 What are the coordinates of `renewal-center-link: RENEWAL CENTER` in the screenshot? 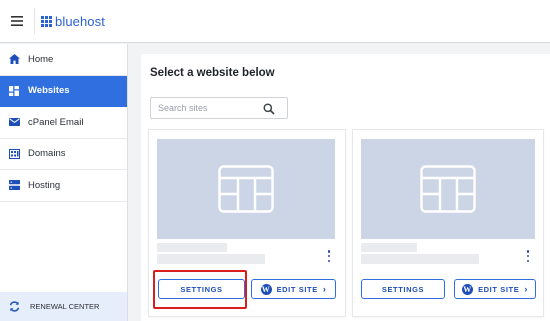 It's located at (63, 306).